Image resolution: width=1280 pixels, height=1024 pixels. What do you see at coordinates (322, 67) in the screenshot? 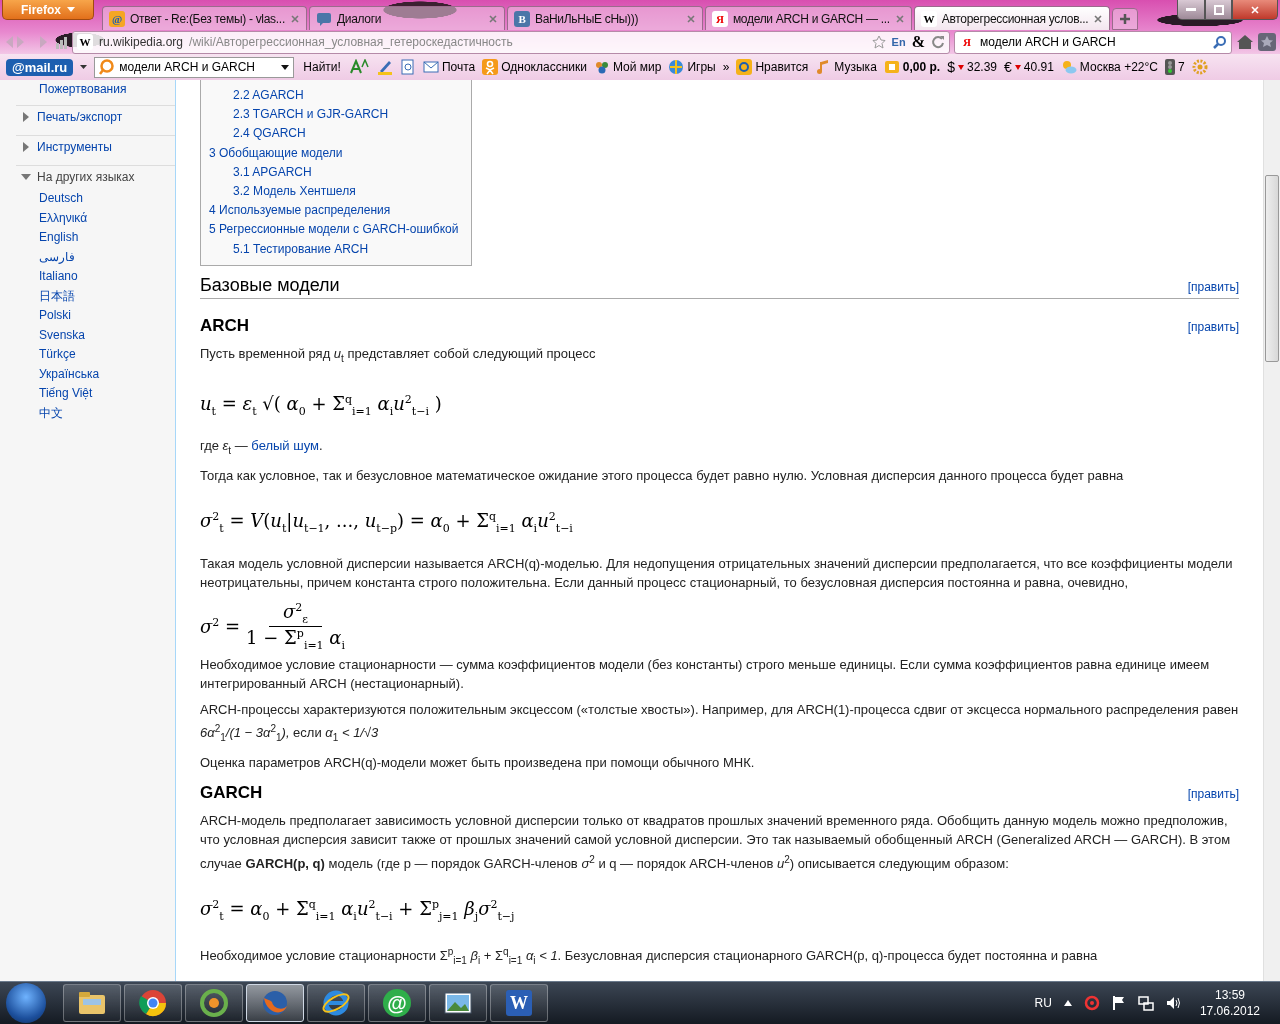
I see `find-button: Найти!` at bounding box center [322, 67].